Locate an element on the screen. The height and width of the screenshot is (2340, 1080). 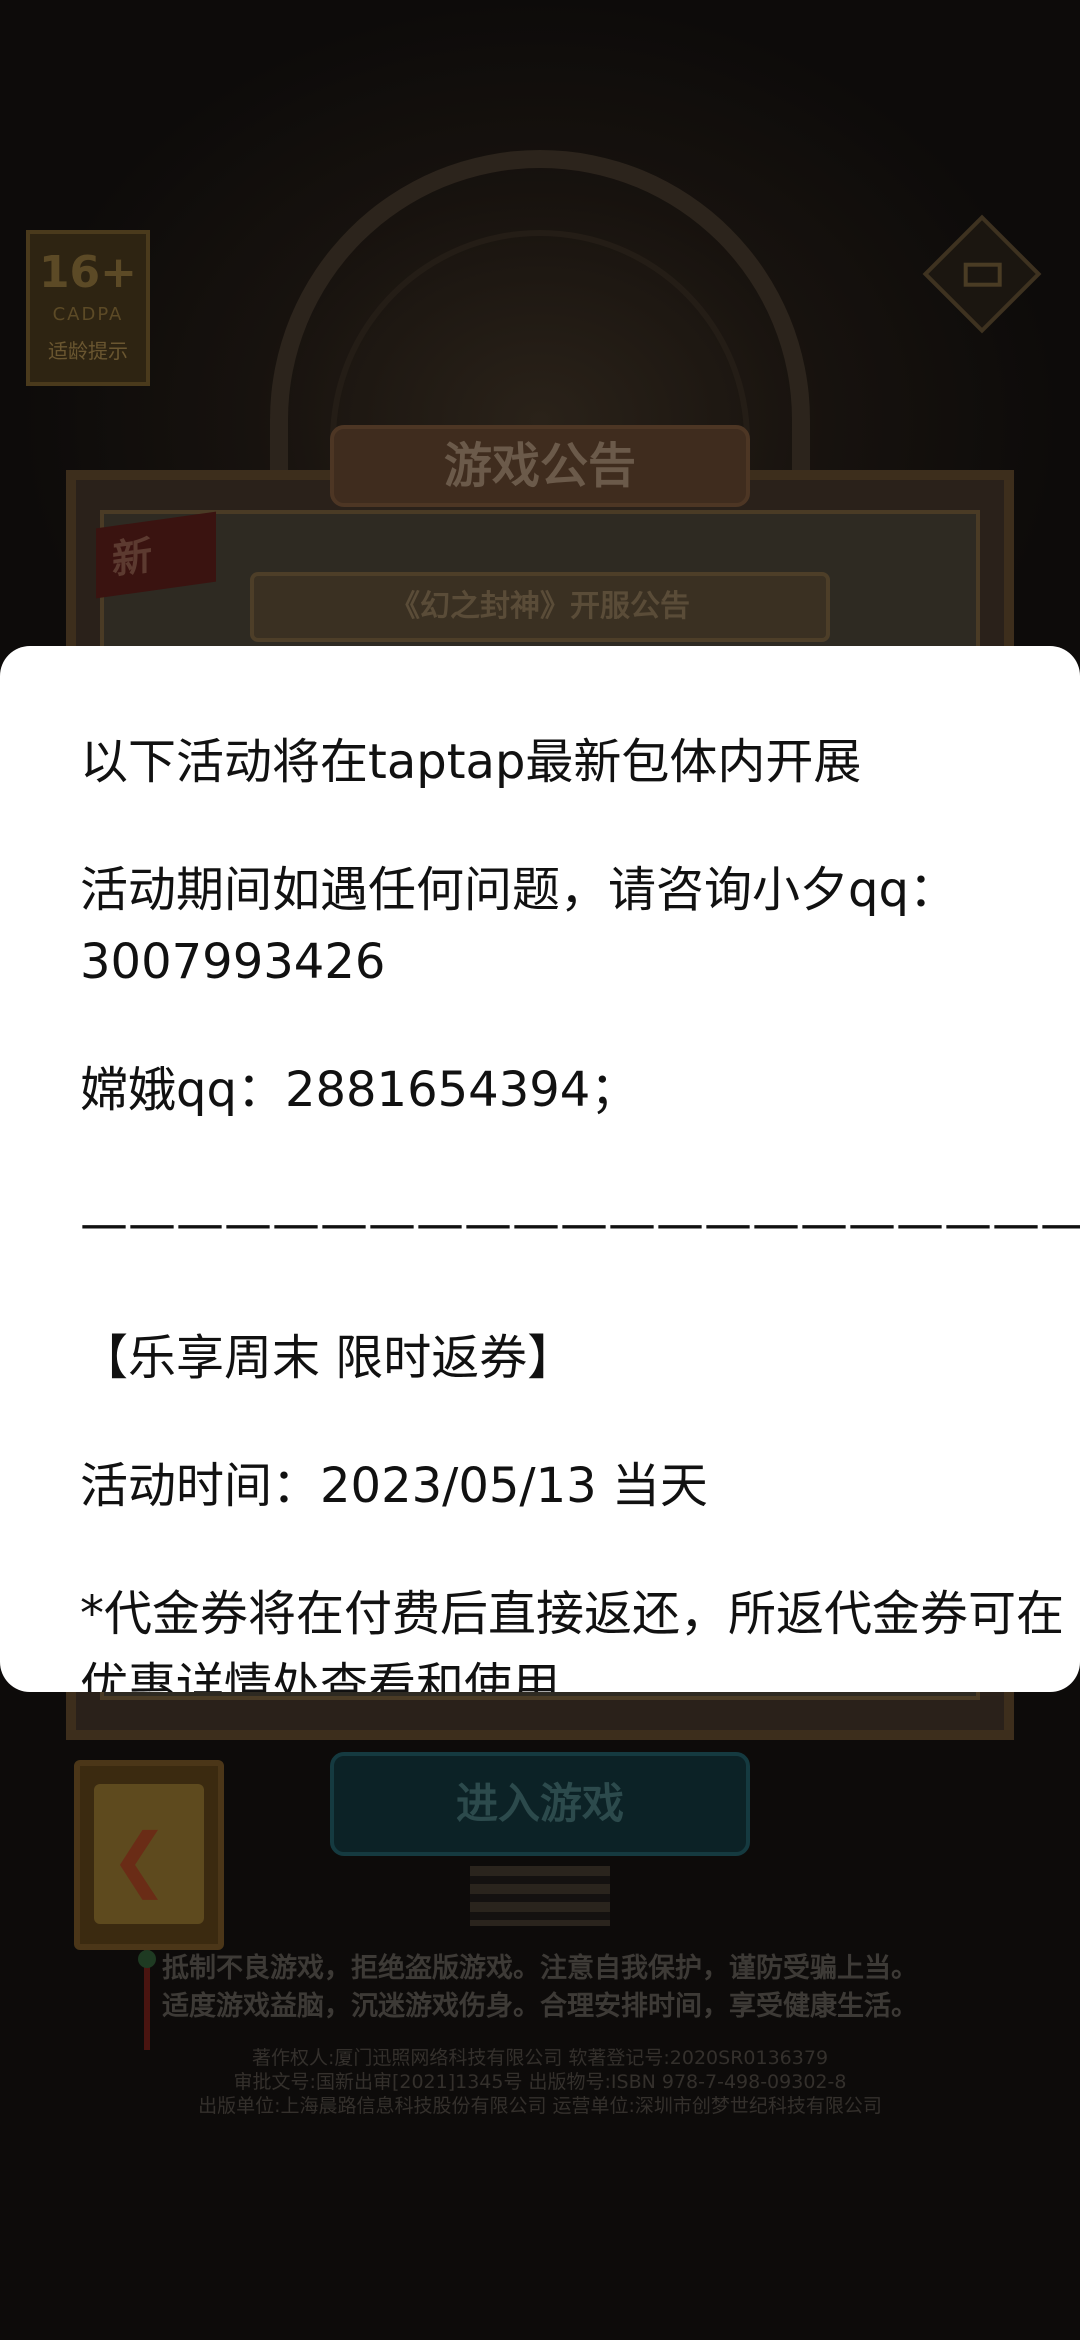
health-notice-line: 抵制不良游戏，拒绝盗版游戏。注意自我保护，谨防受骗上当。 is located at coordinates (540, 1968).